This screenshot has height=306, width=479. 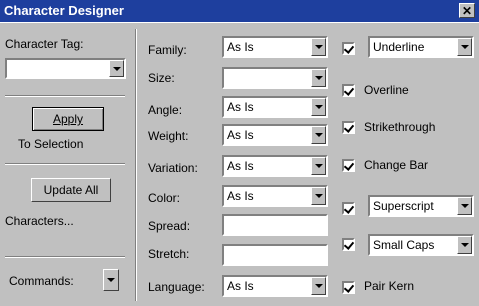 I want to click on update-all-label: Update All, so click(x=71, y=190).